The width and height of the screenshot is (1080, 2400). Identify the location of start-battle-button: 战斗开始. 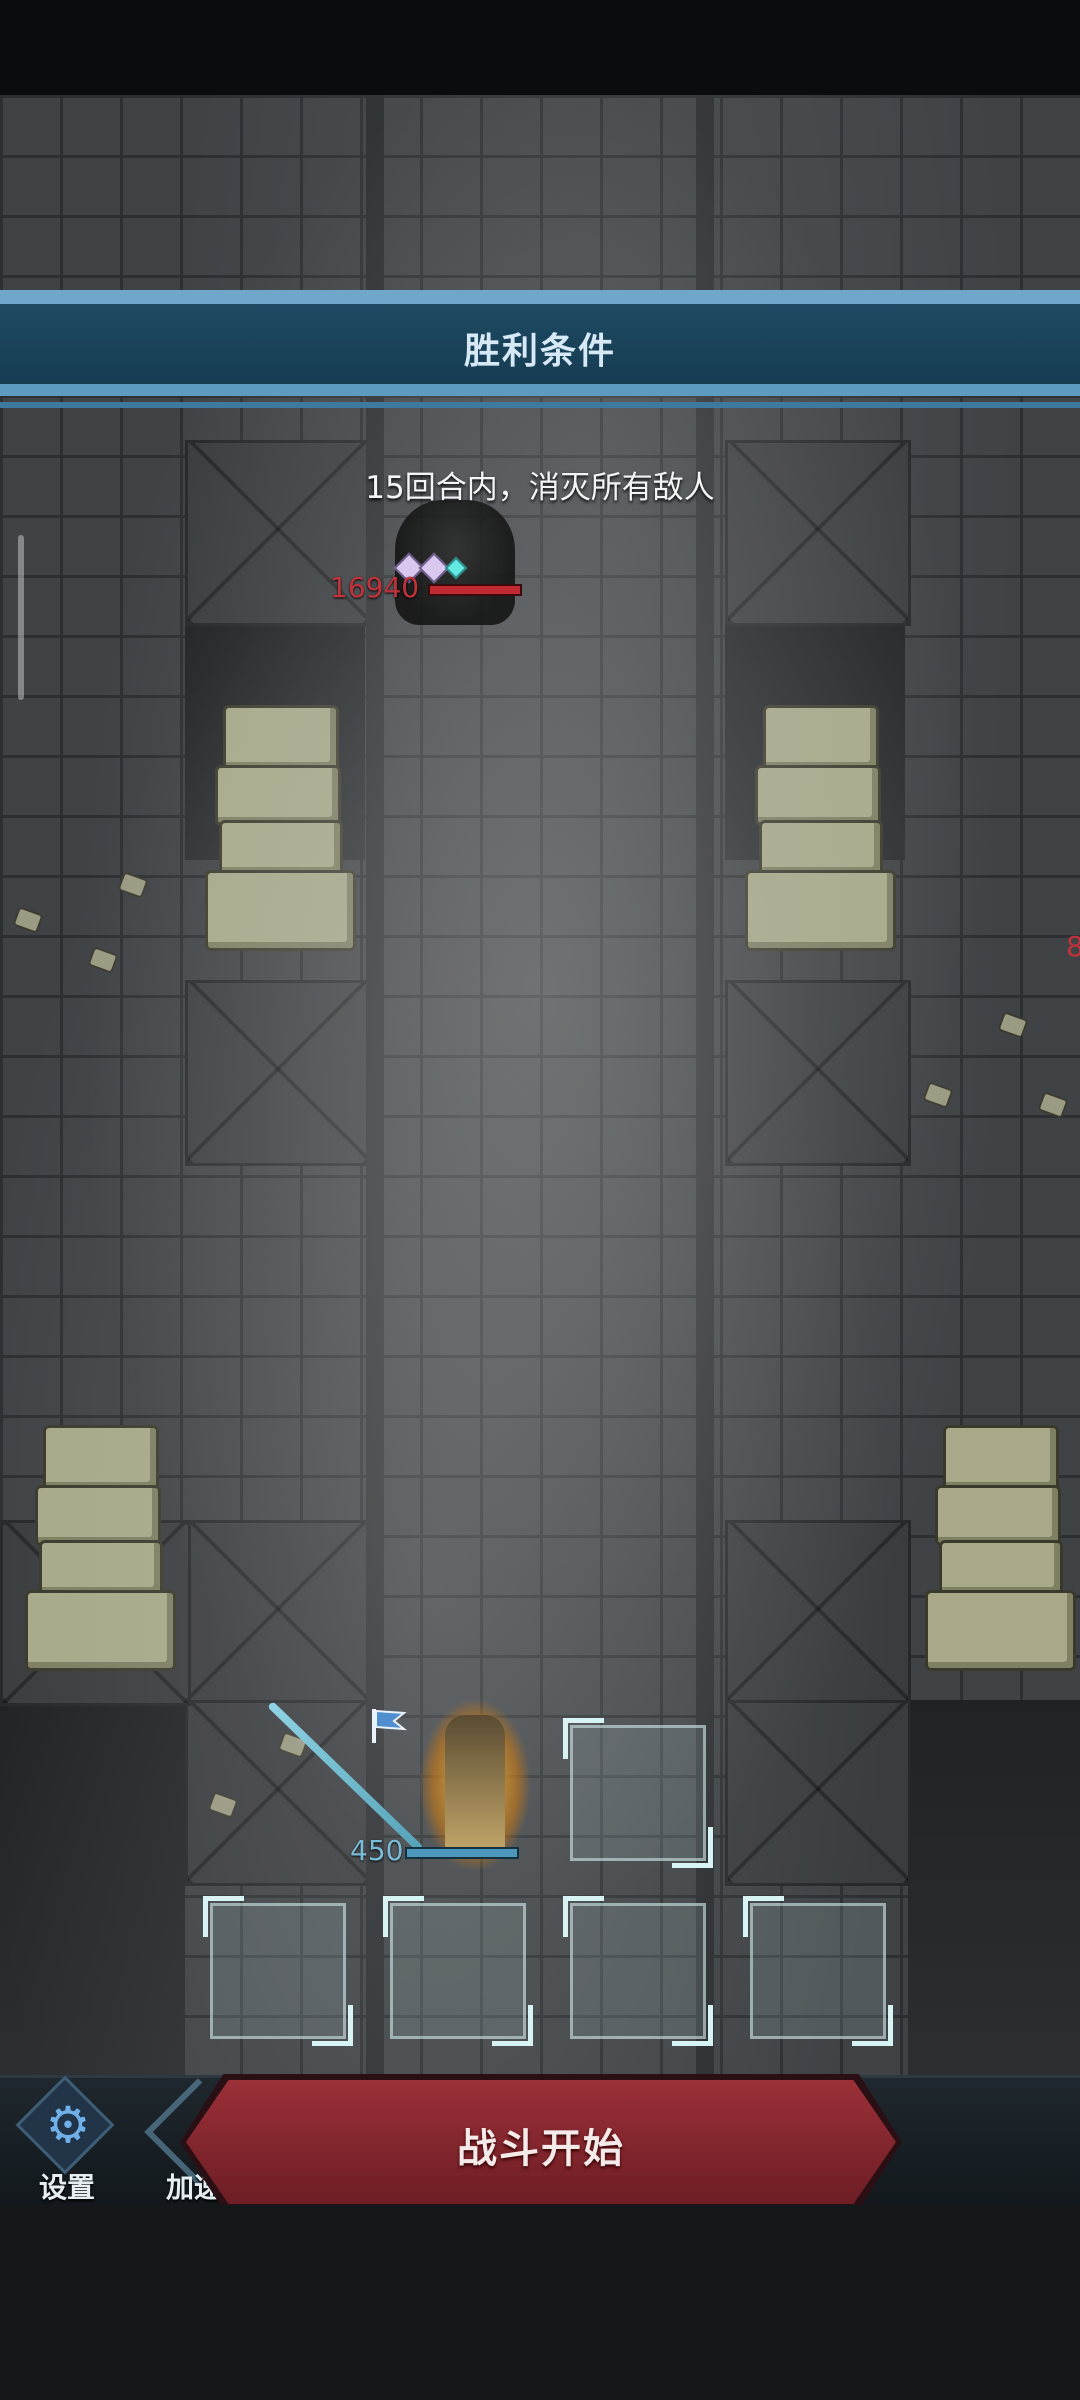
(541, 2142).